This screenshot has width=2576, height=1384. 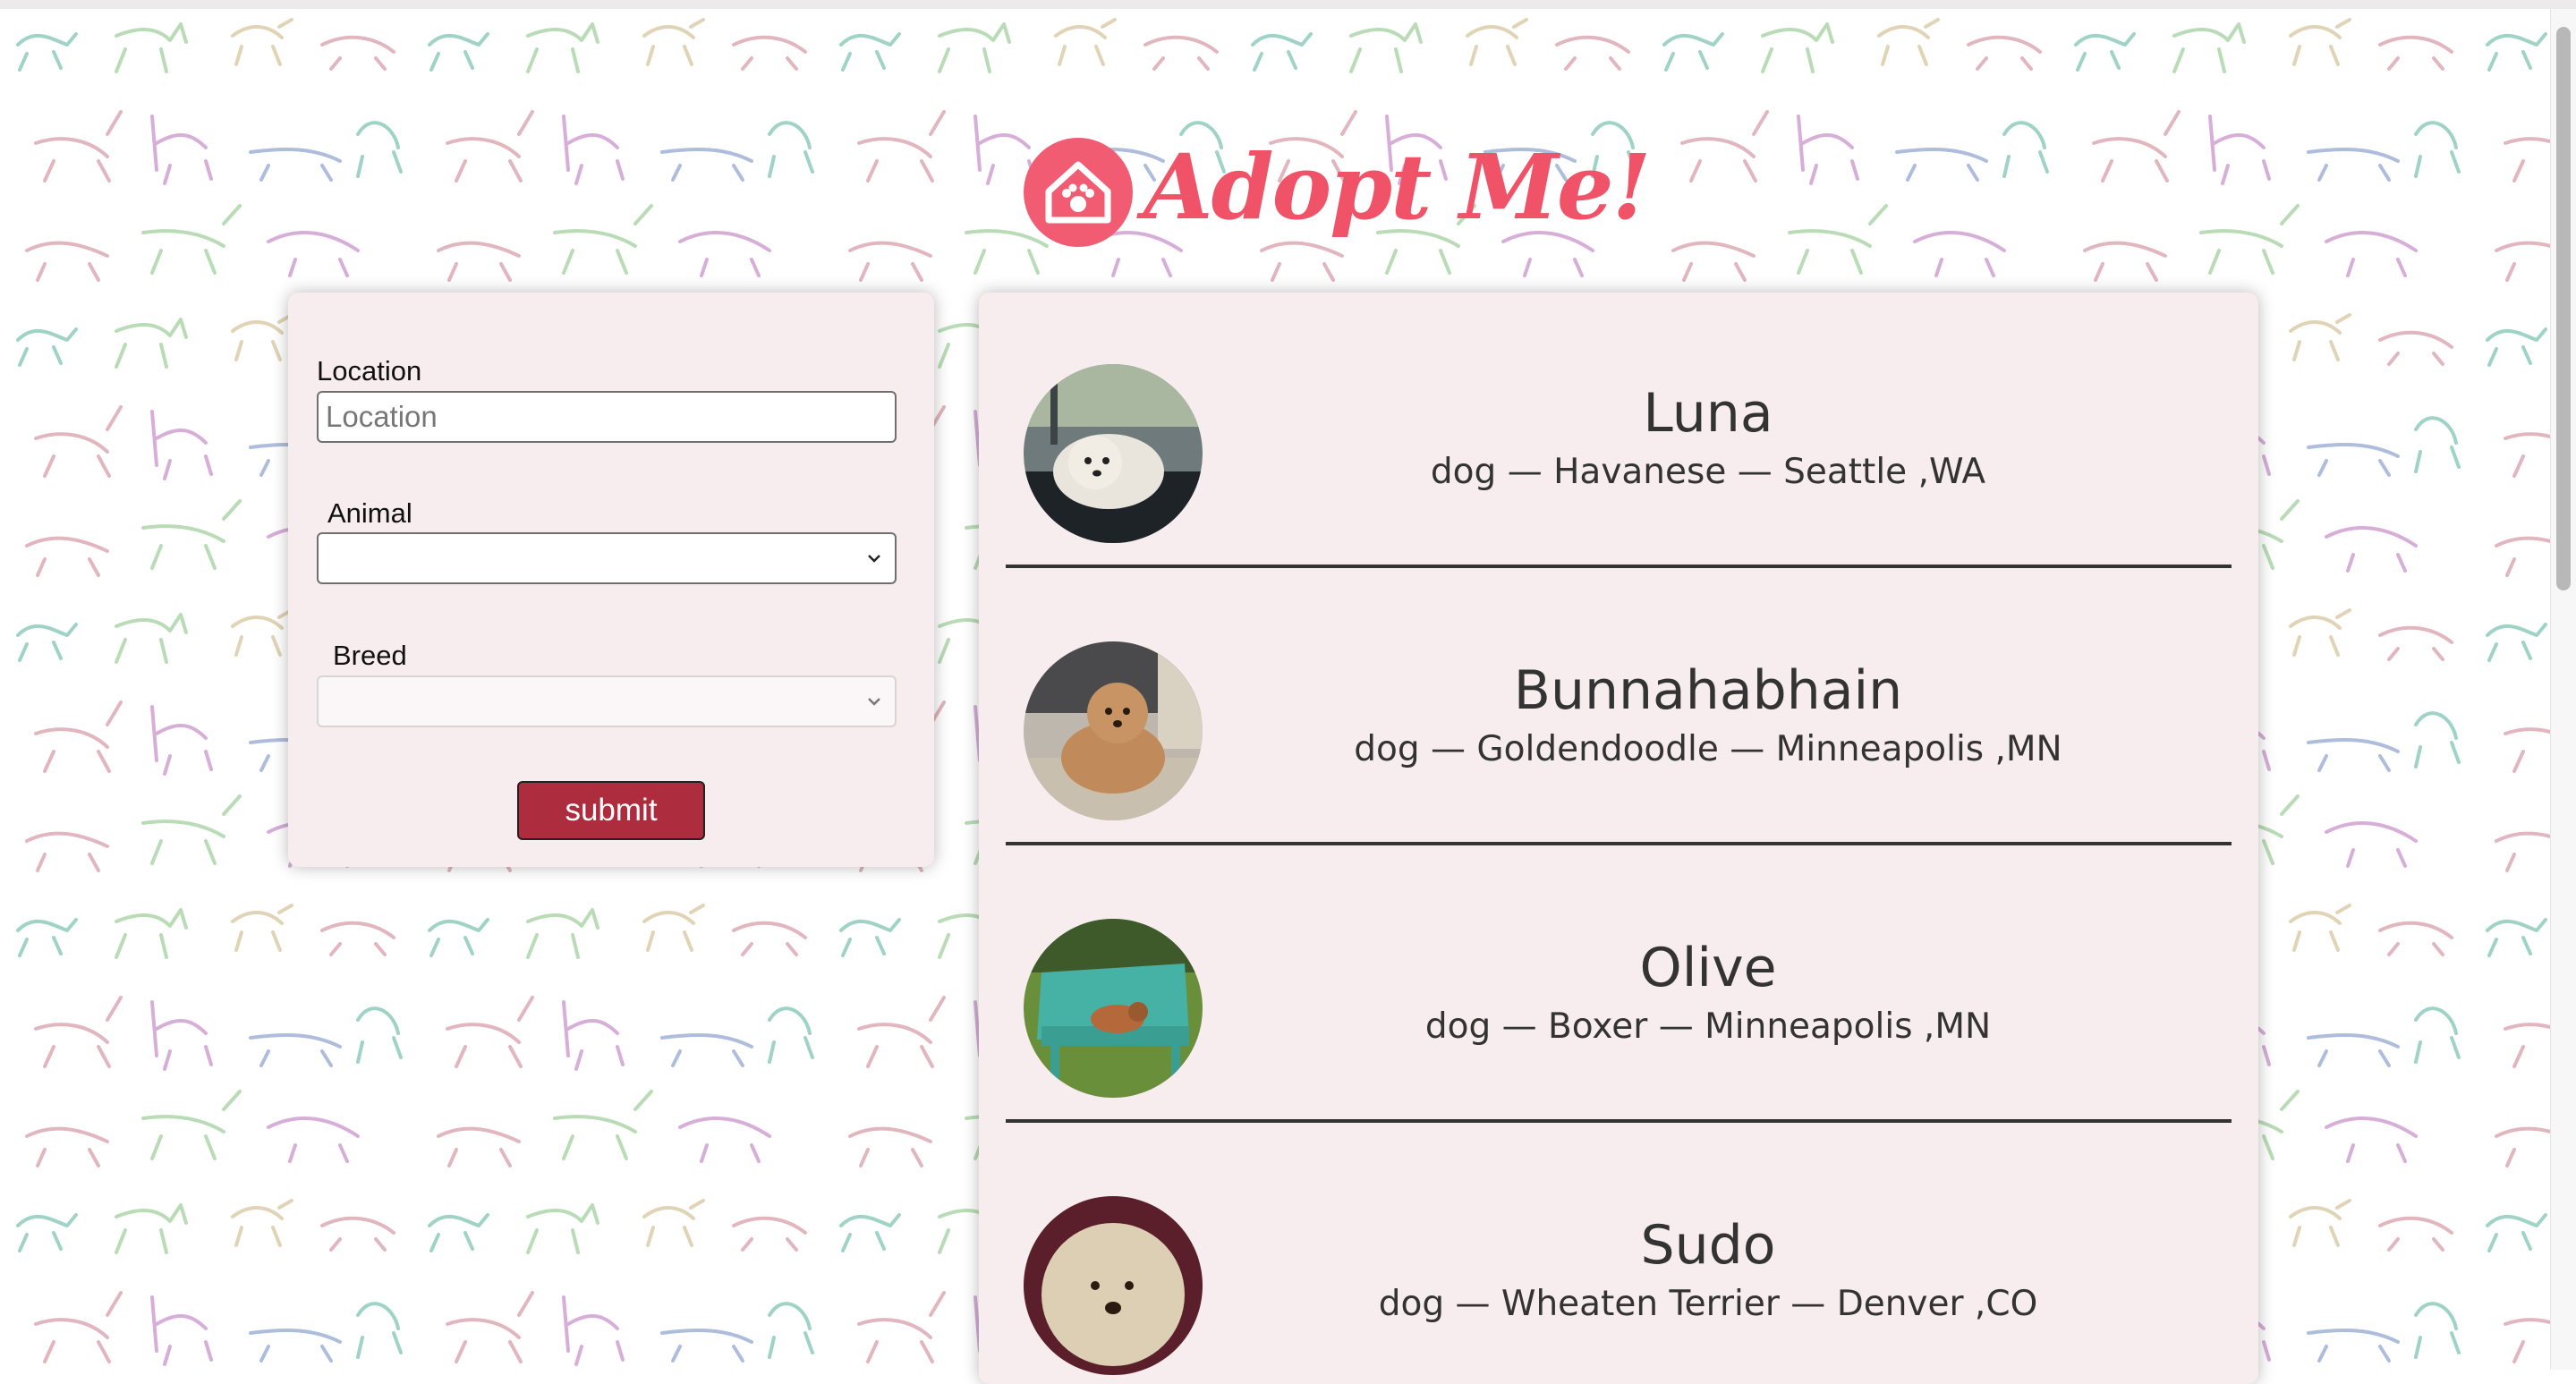 What do you see at coordinates (1113, 454) in the screenshot?
I see `pet-photo-luna` at bounding box center [1113, 454].